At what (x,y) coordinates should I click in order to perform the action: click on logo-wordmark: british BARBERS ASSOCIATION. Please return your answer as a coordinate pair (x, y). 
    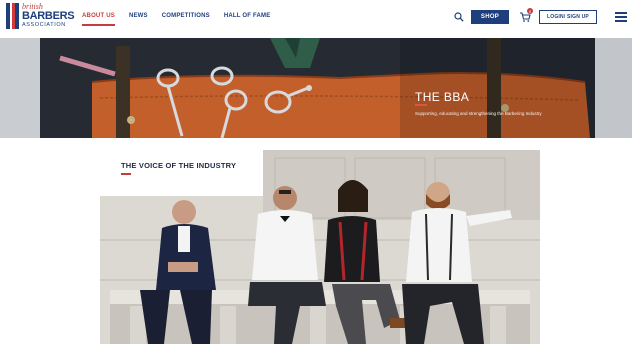
    Looking at the image, I should click on (48, 16).